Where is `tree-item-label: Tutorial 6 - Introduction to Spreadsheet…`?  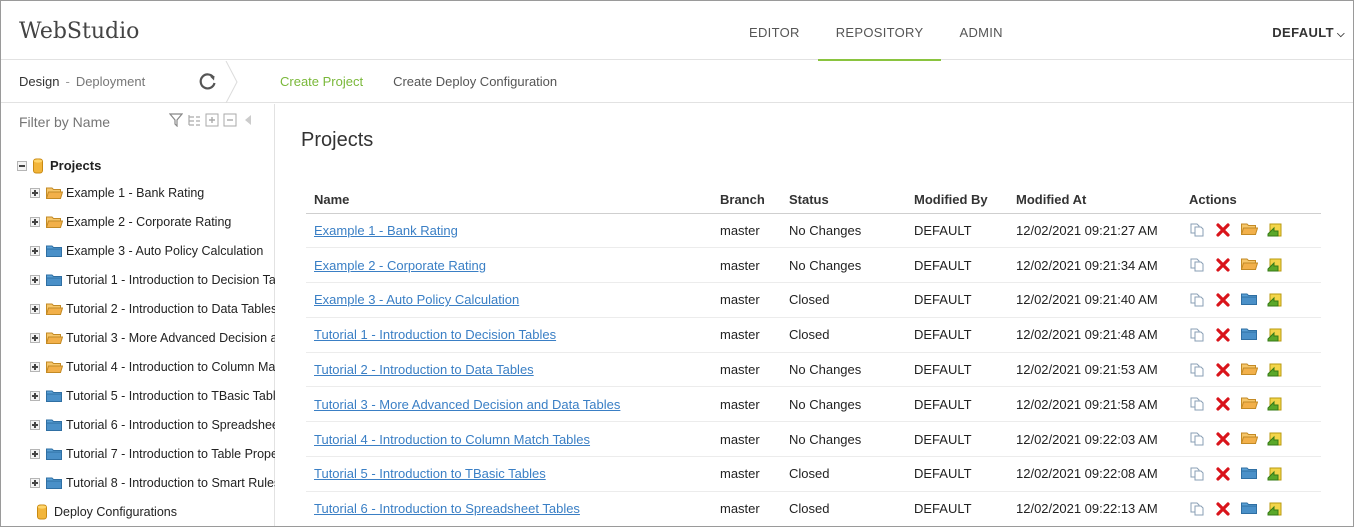 tree-item-label: Tutorial 6 - Introduction to Spreadsheet… is located at coordinates (170, 424).